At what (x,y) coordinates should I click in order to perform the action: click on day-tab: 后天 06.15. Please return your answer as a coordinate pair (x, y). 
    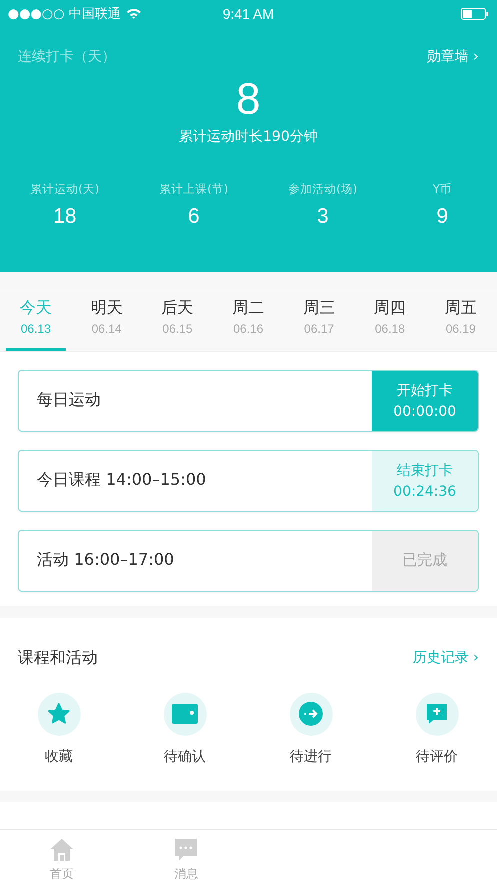
    Looking at the image, I should click on (178, 319).